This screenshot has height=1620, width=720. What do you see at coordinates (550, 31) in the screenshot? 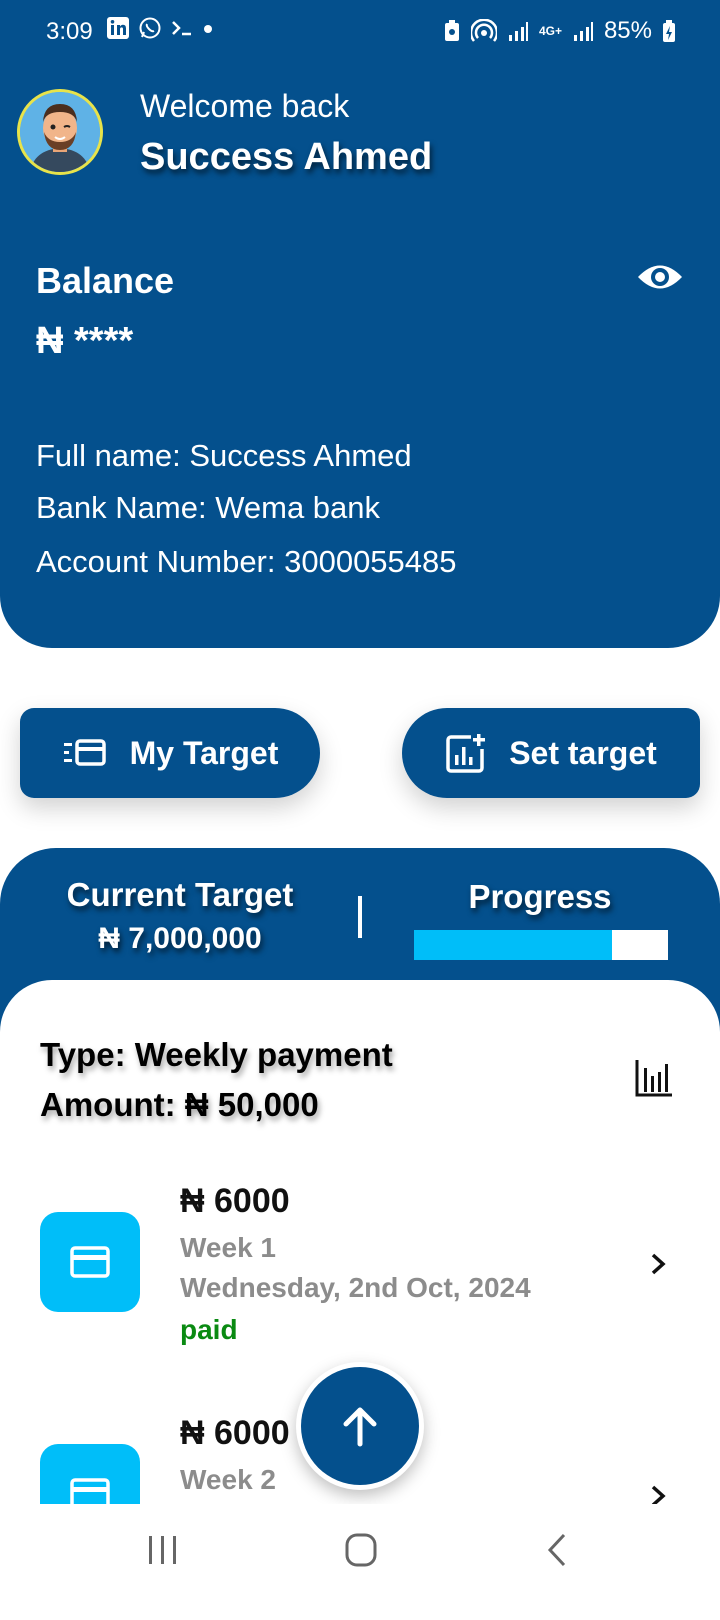
I see `network-type: 4G+` at bounding box center [550, 31].